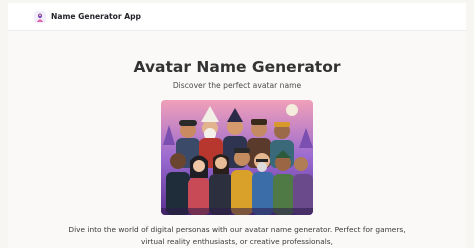 This screenshot has width=474, height=248. I want to click on top-navbar: Name Generator App, so click(237, 17).